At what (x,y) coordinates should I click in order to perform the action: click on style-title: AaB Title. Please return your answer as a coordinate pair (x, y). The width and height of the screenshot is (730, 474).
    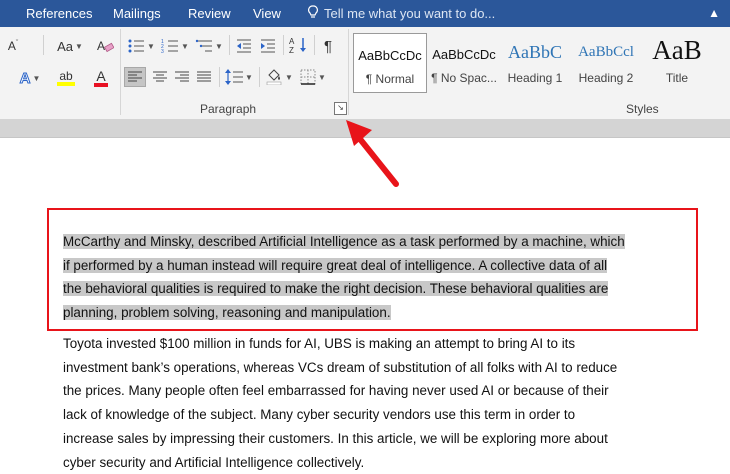
    Looking at the image, I should click on (677, 62).